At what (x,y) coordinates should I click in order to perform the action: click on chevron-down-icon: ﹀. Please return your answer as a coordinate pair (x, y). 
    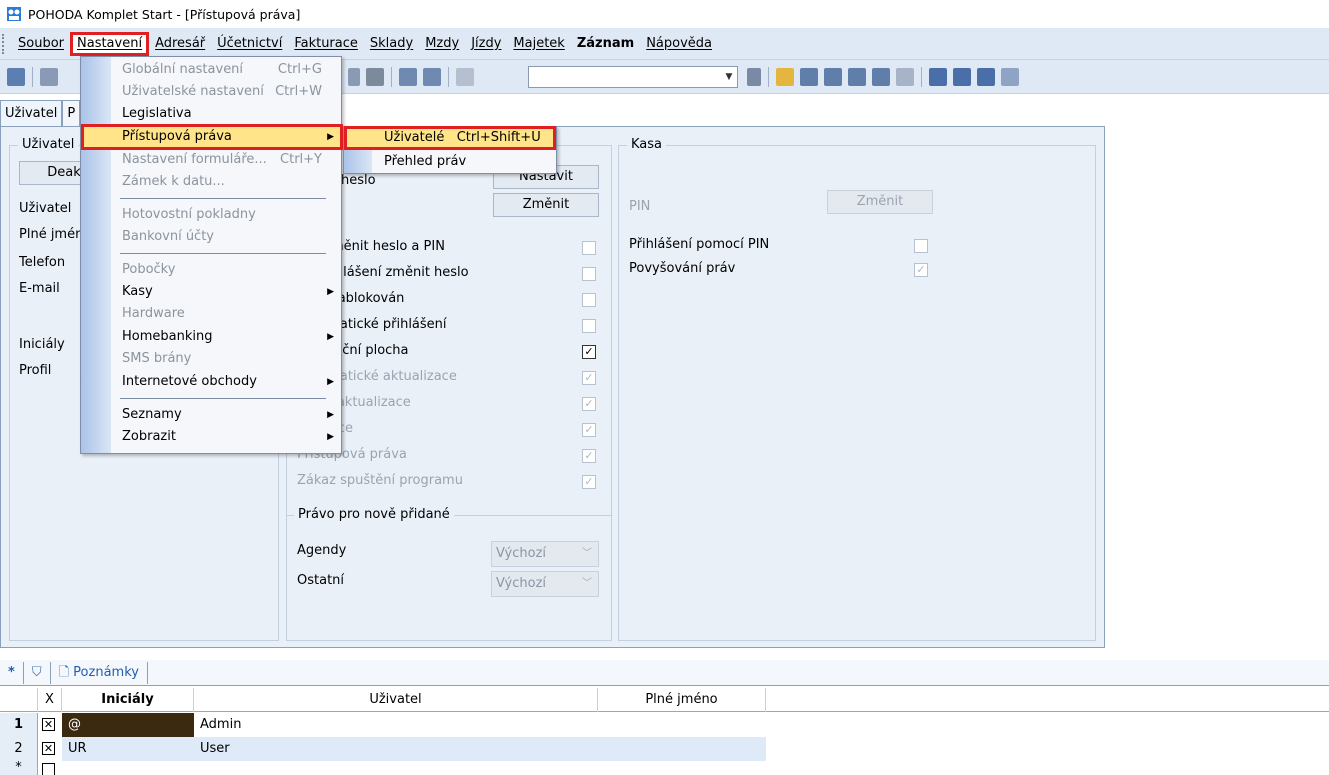
    Looking at the image, I should click on (587, 583).